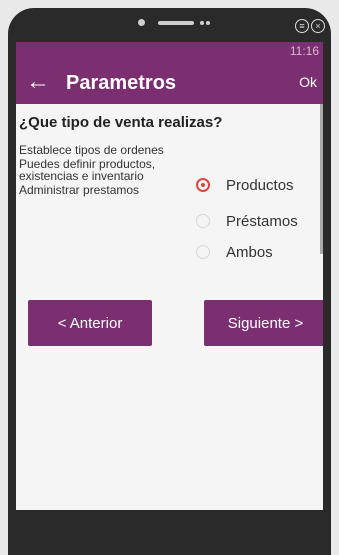 The image size is (339, 555). What do you see at coordinates (176, 23) in the screenshot?
I see `speaker-icon` at bounding box center [176, 23].